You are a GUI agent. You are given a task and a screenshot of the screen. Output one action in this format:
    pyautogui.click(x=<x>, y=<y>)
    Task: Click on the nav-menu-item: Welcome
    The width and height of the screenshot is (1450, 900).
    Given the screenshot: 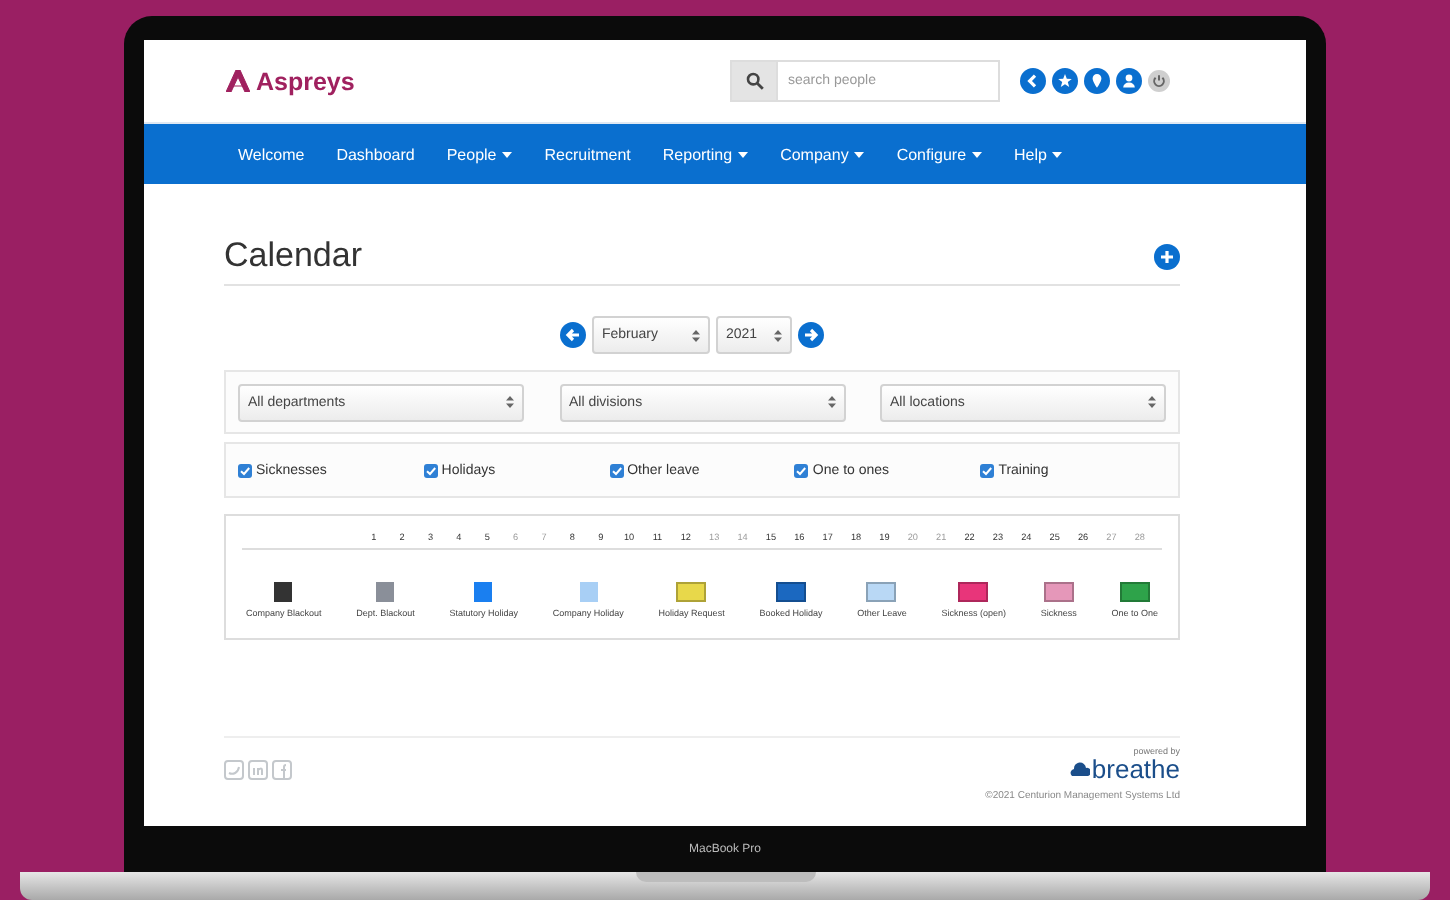 What is the action you would take?
    pyautogui.click(x=271, y=154)
    